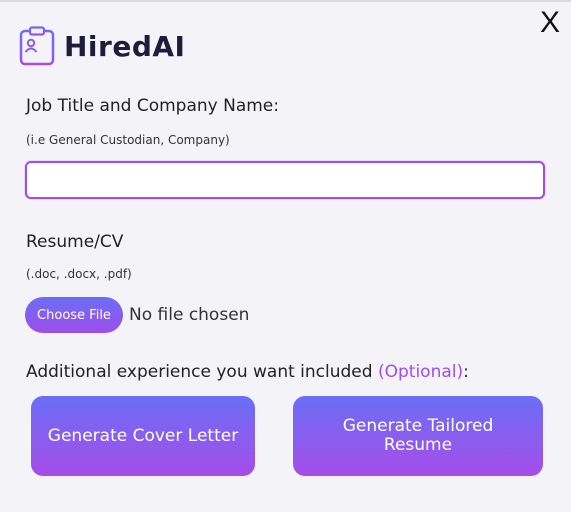 The image size is (571, 512). I want to click on app-title: HiredAI, so click(125, 46).